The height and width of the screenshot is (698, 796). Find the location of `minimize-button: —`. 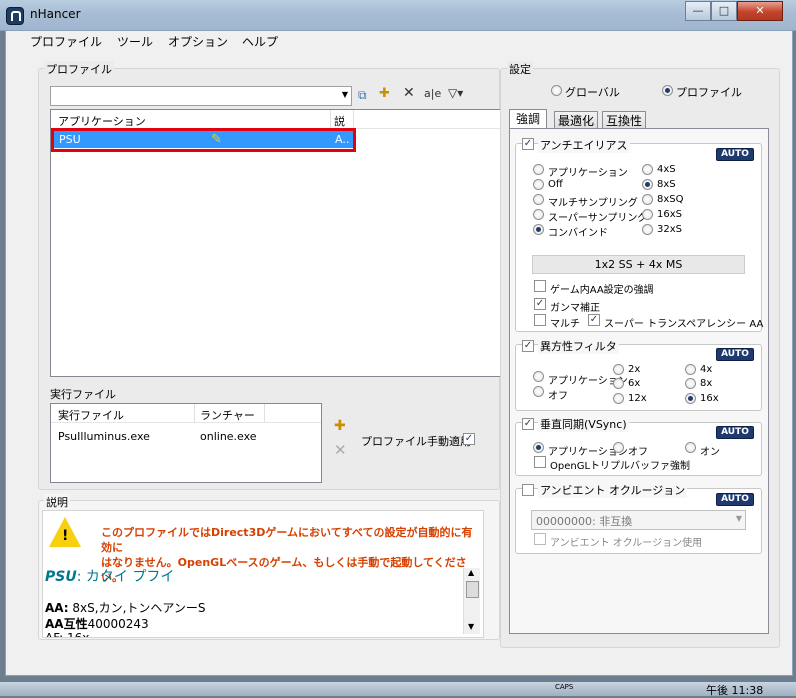

minimize-button: — is located at coordinates (698, 11).